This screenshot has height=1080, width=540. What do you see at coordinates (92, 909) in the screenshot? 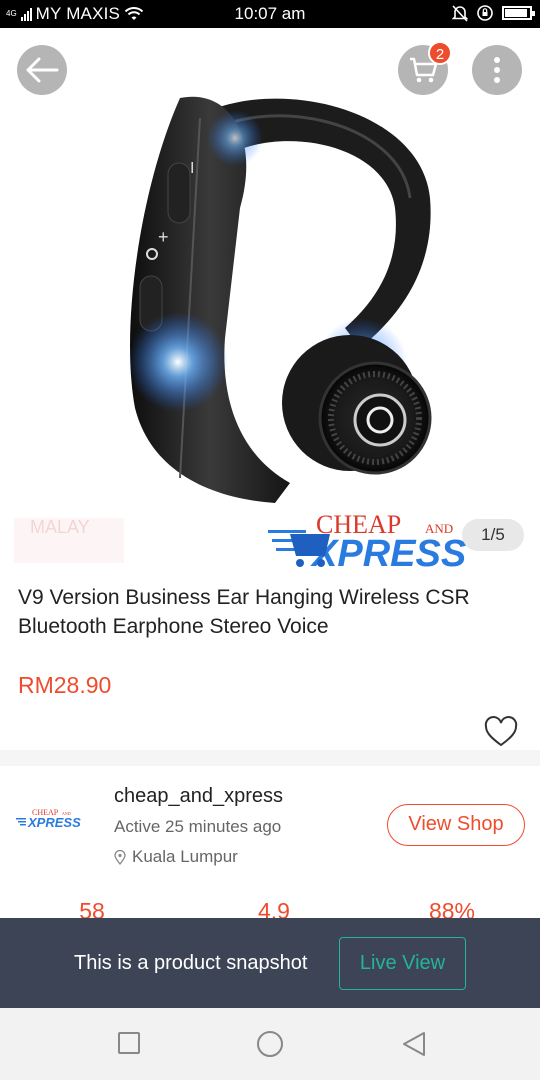
I see `stat-products: 58` at bounding box center [92, 909].